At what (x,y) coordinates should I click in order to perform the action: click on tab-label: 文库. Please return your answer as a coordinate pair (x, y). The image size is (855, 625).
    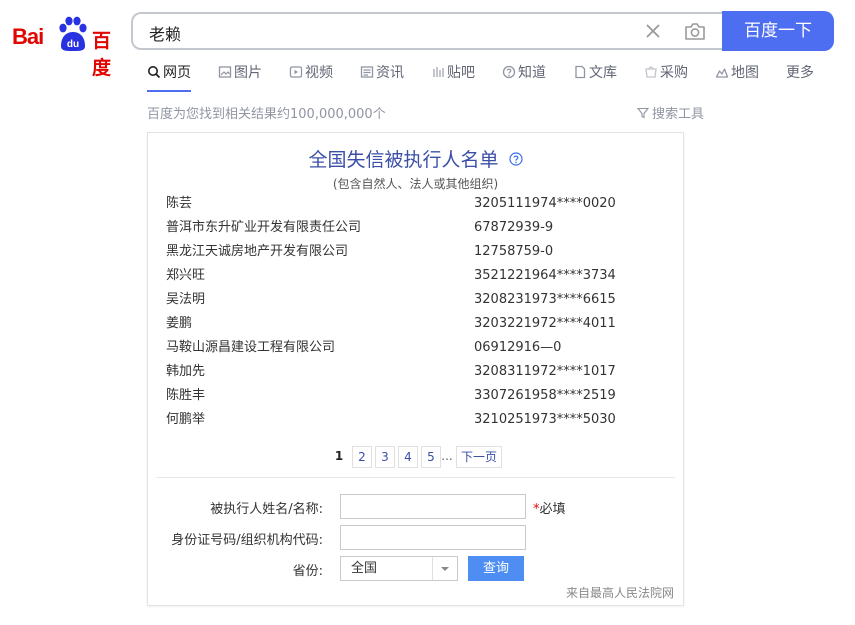
    Looking at the image, I should click on (603, 73).